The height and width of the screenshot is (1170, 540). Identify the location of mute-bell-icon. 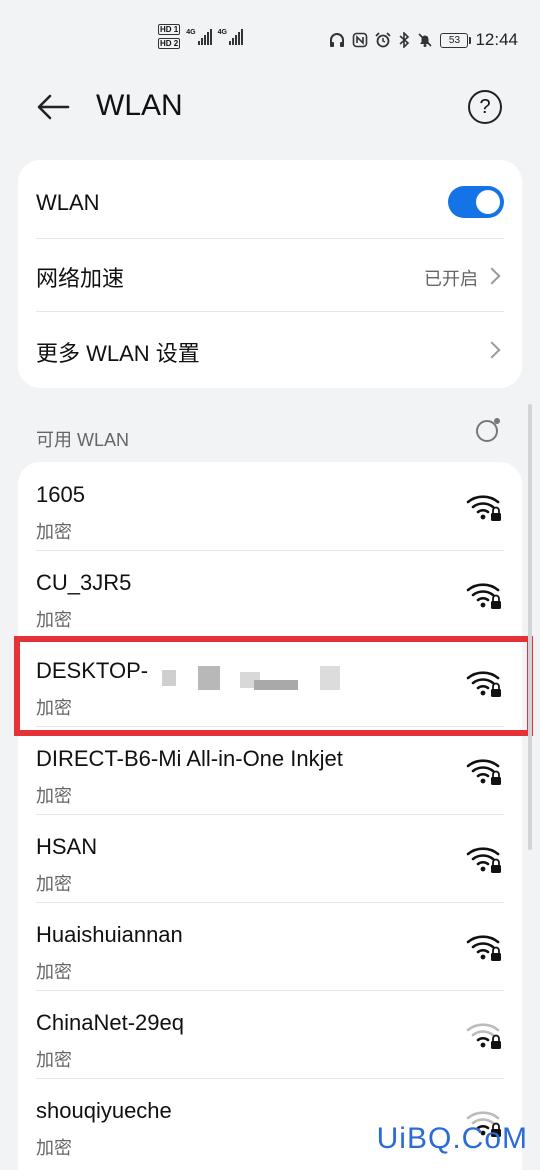
(425, 40).